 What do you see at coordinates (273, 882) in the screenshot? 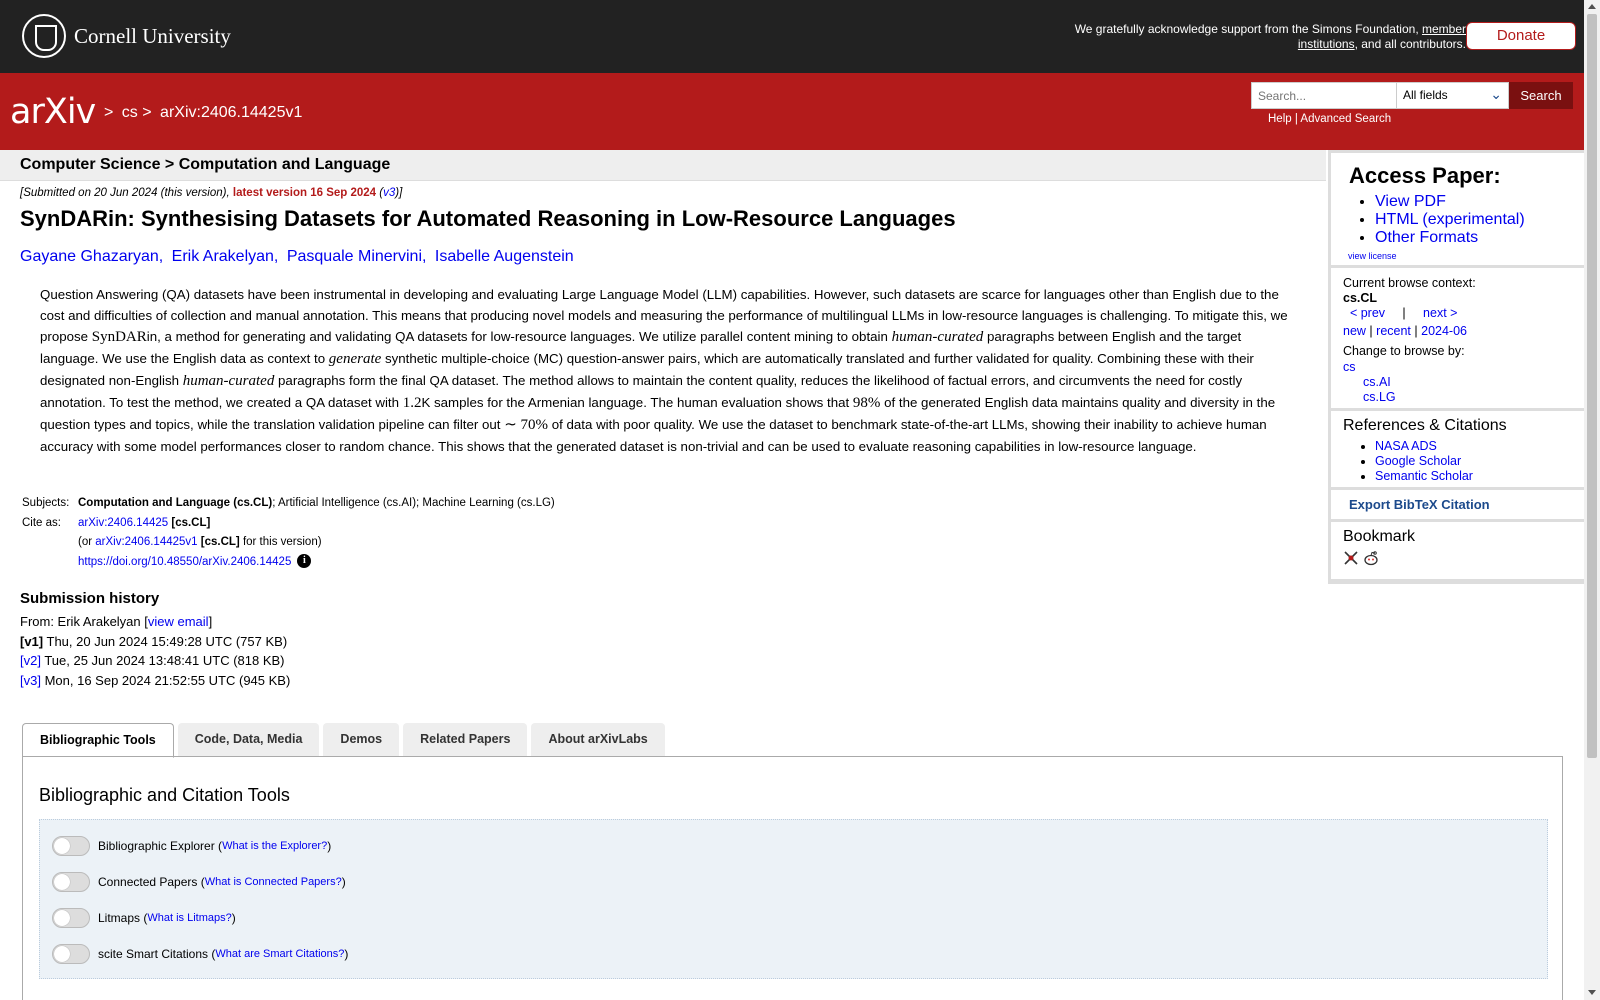
I see `what-is-connected-papers-link: What is Connected Papers?` at bounding box center [273, 882].